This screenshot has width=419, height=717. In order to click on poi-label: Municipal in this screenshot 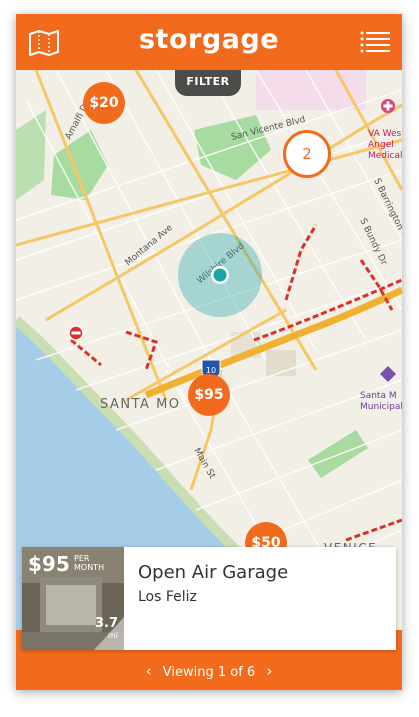, I will do `click(381, 407)`.